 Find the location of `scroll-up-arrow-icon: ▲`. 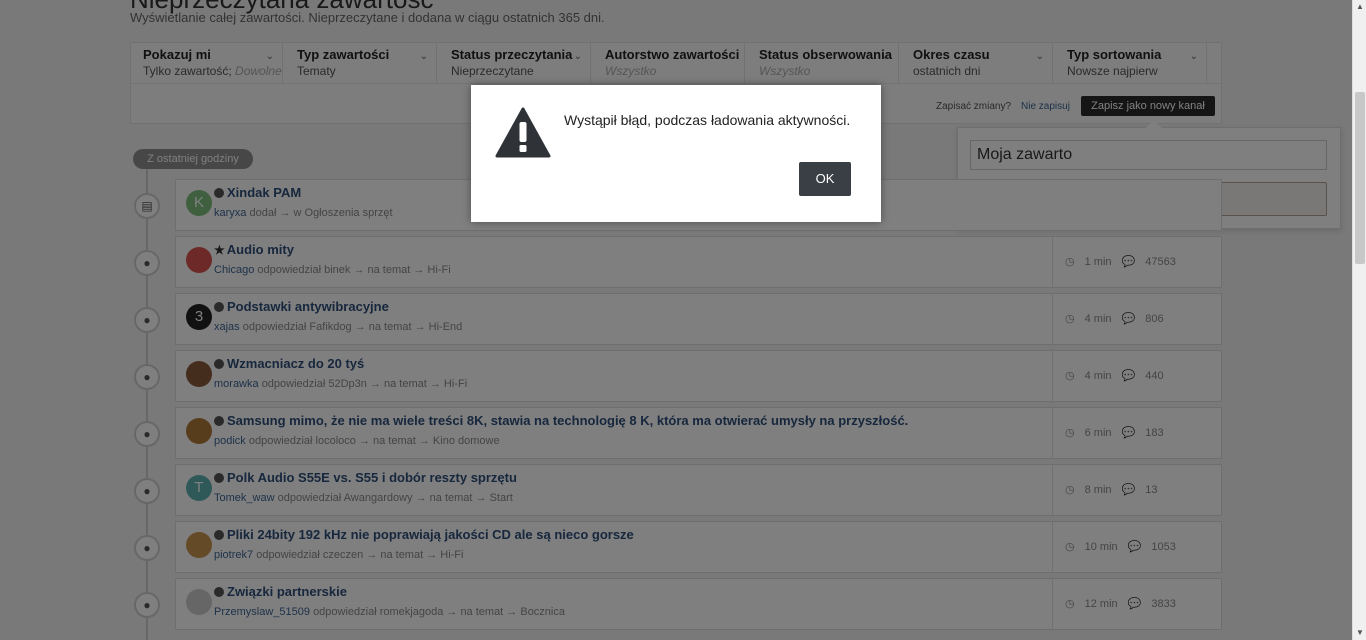

scroll-up-arrow-icon: ▲ is located at coordinates (1359, 7).